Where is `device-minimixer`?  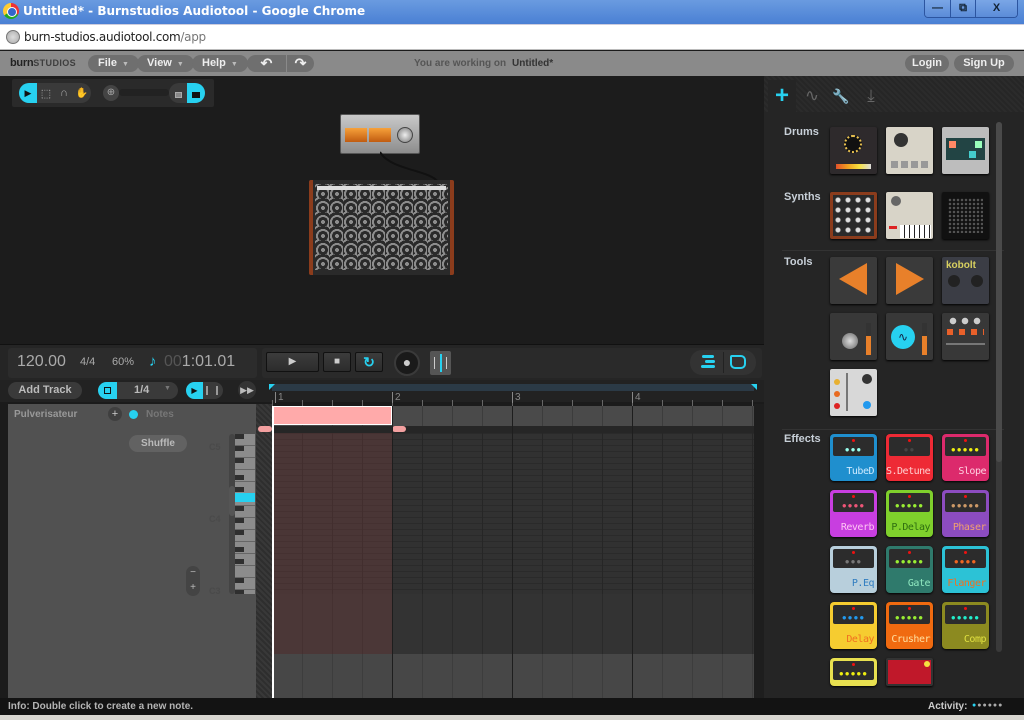 device-minimixer is located at coordinates (965, 336).